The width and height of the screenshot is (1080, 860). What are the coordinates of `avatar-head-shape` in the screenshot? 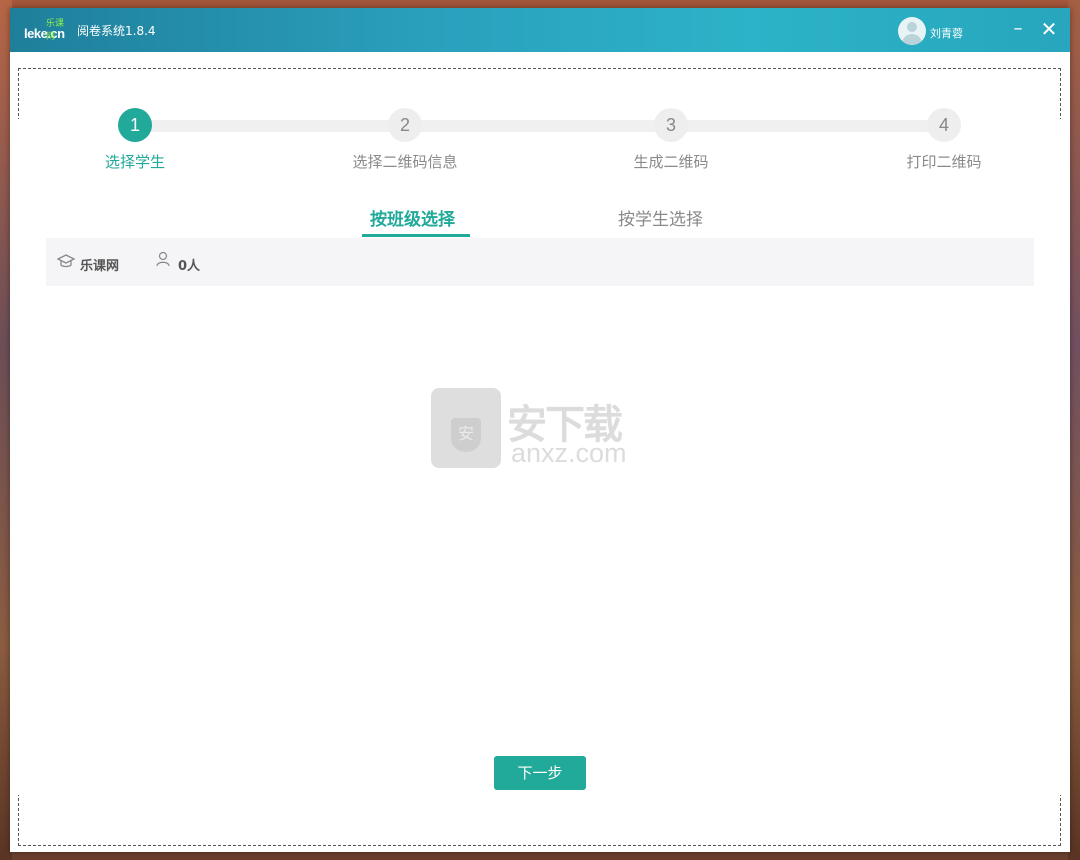 It's located at (912, 27).